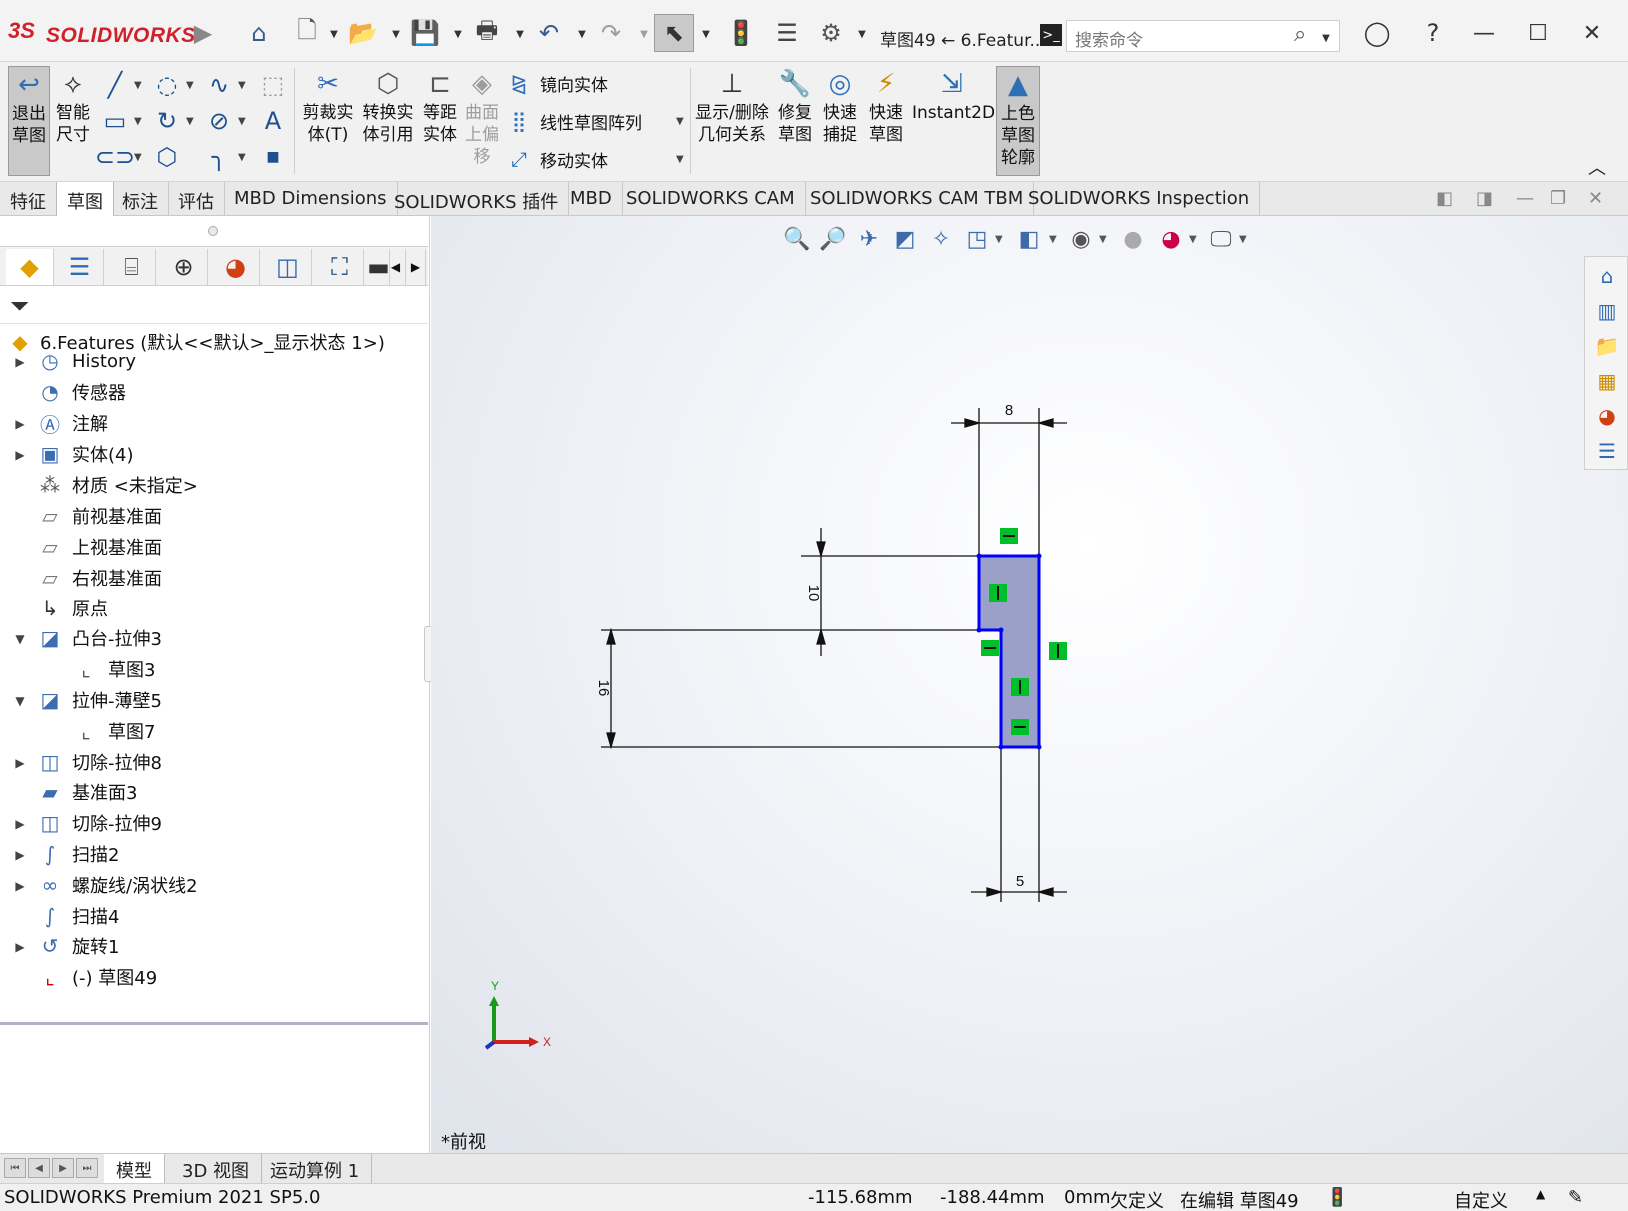  What do you see at coordinates (30, 267) in the screenshot?
I see `feature-manager-tab-icon: ◆` at bounding box center [30, 267].